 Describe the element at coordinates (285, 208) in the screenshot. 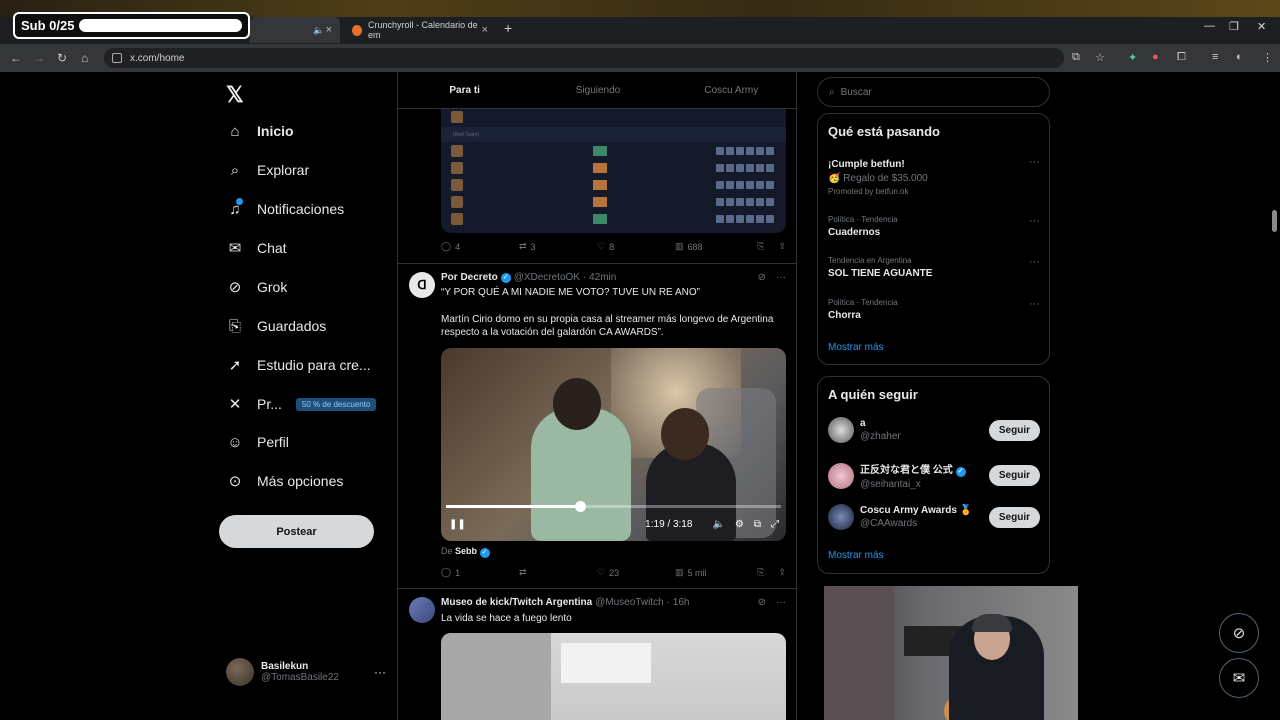

I see `nav-item-notificaciones: ♫ Notificaciones` at that location.